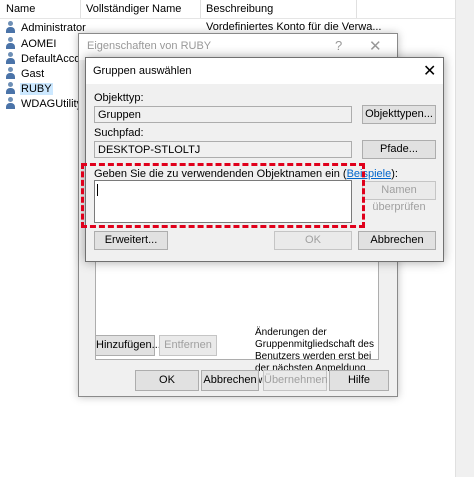 This screenshot has height=477, width=474. Describe the element at coordinates (97, 190) in the screenshot. I see `text-caret` at that location.